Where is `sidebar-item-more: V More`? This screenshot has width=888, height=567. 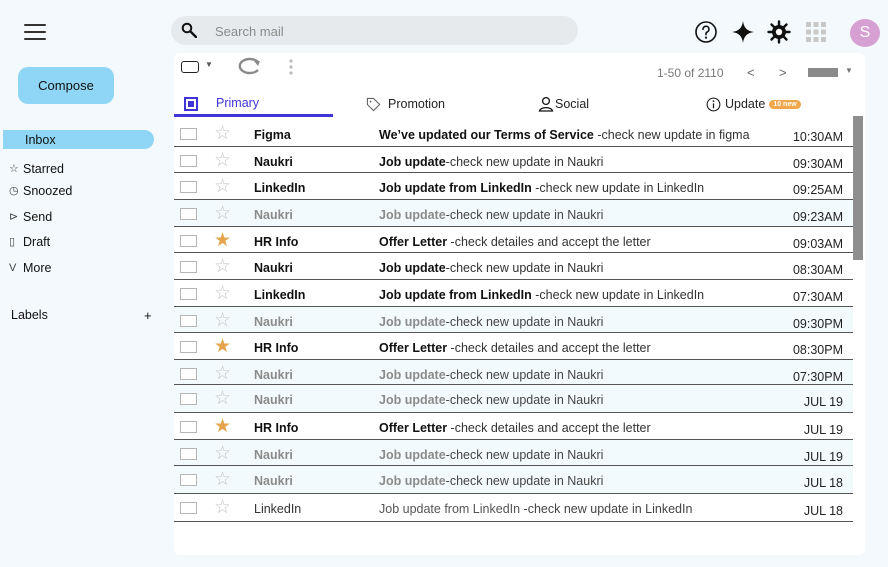
sidebar-item-more: V More is located at coordinates (78, 267).